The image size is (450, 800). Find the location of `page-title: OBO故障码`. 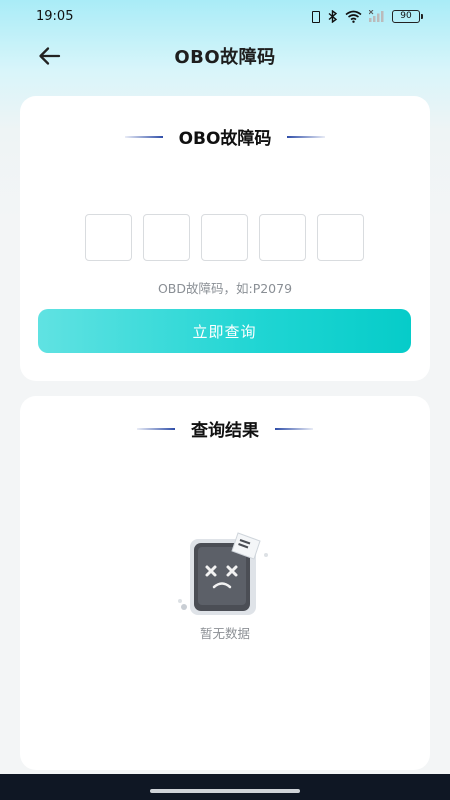

page-title: OBO故障码 is located at coordinates (225, 57).